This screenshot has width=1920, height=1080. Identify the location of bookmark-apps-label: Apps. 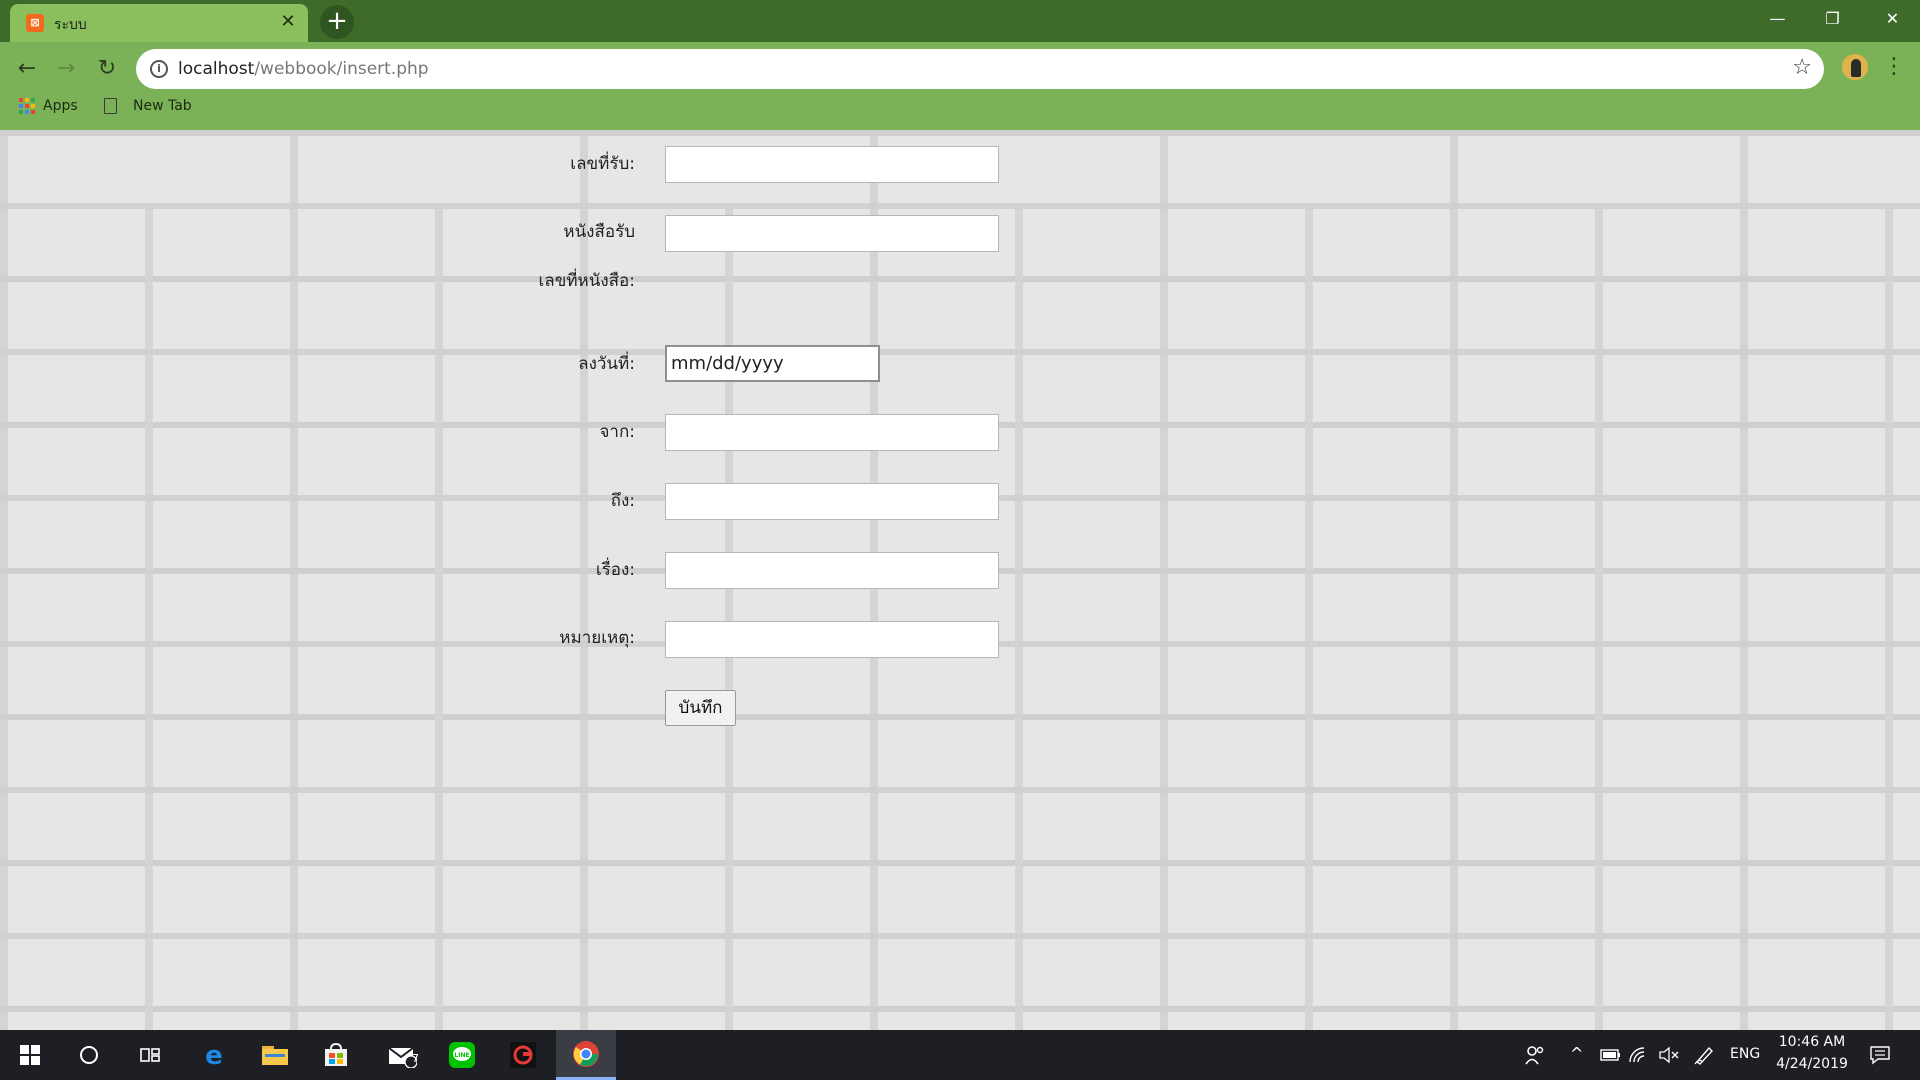
(60, 106).